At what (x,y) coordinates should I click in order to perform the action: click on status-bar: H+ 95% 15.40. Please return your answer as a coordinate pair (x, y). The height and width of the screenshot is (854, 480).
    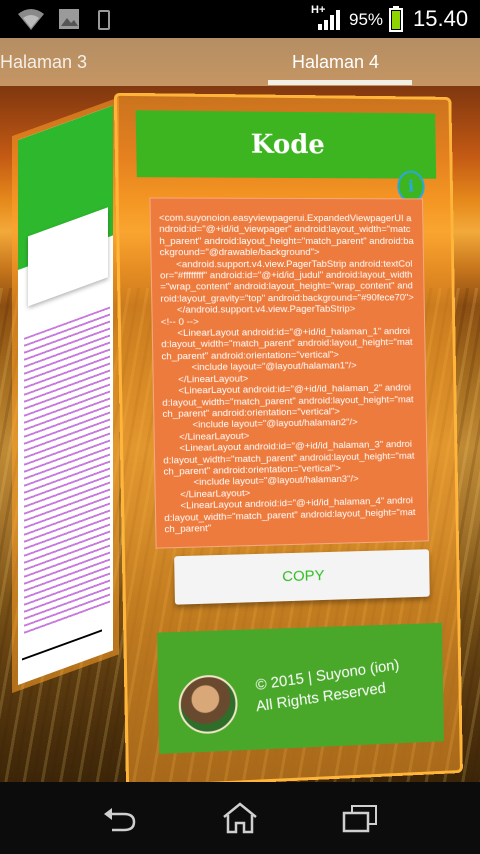
    Looking at the image, I should click on (240, 19).